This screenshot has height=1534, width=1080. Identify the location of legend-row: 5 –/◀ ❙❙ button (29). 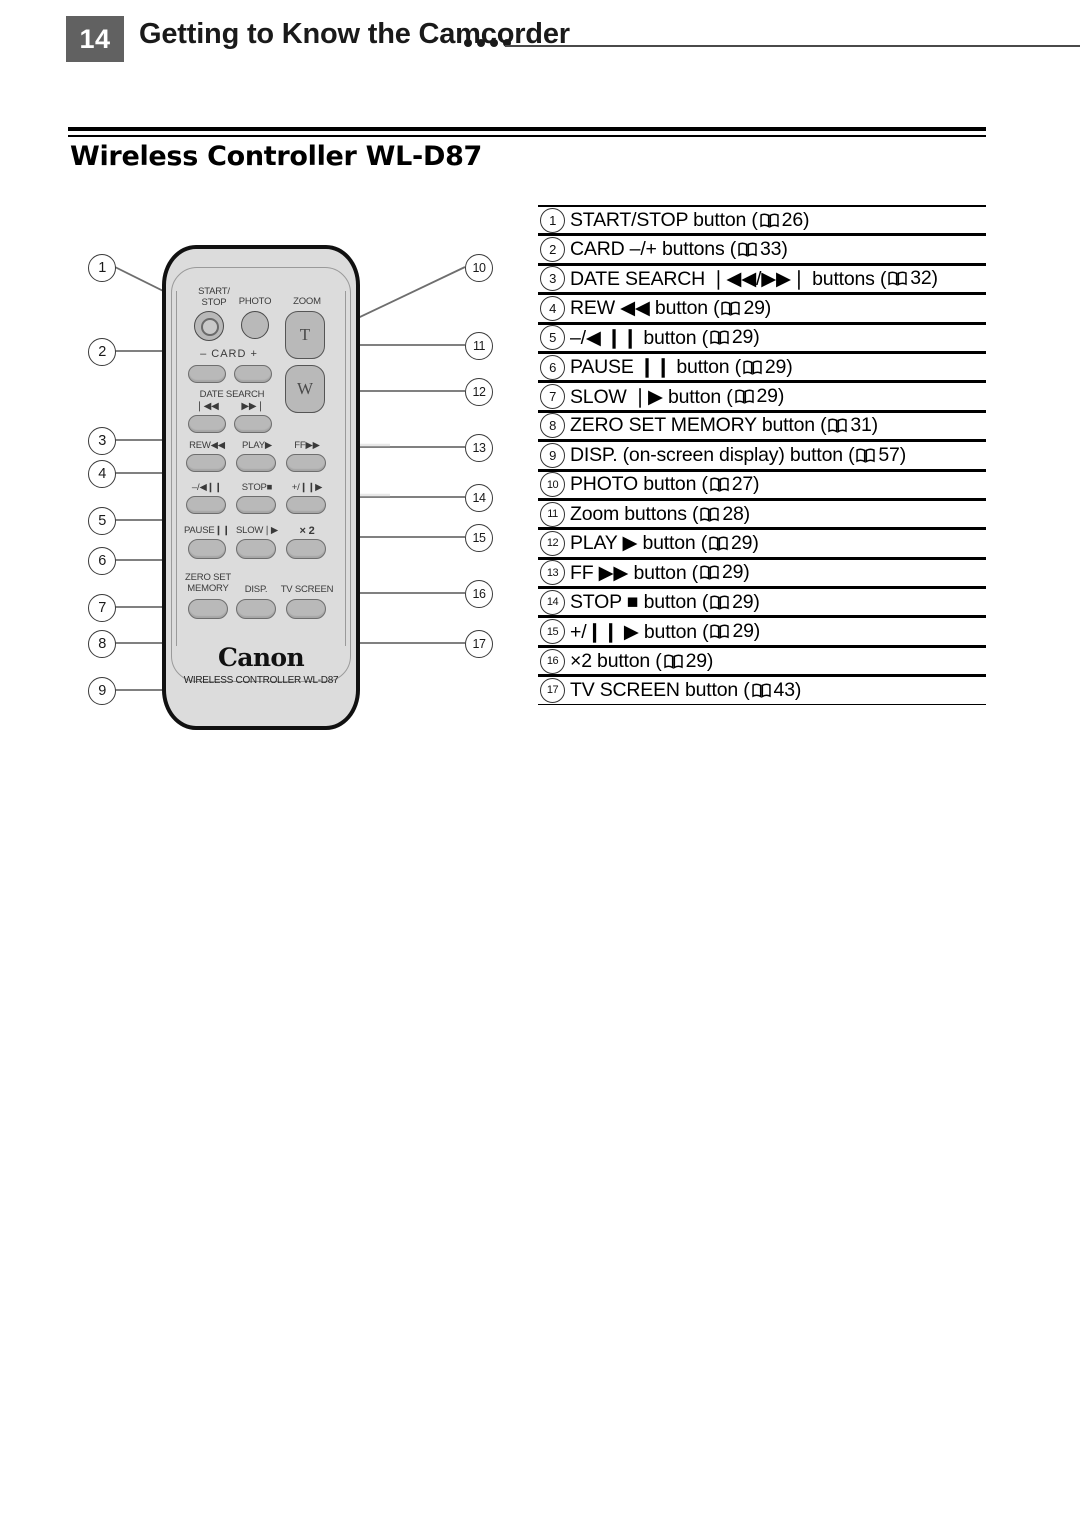
(762, 337).